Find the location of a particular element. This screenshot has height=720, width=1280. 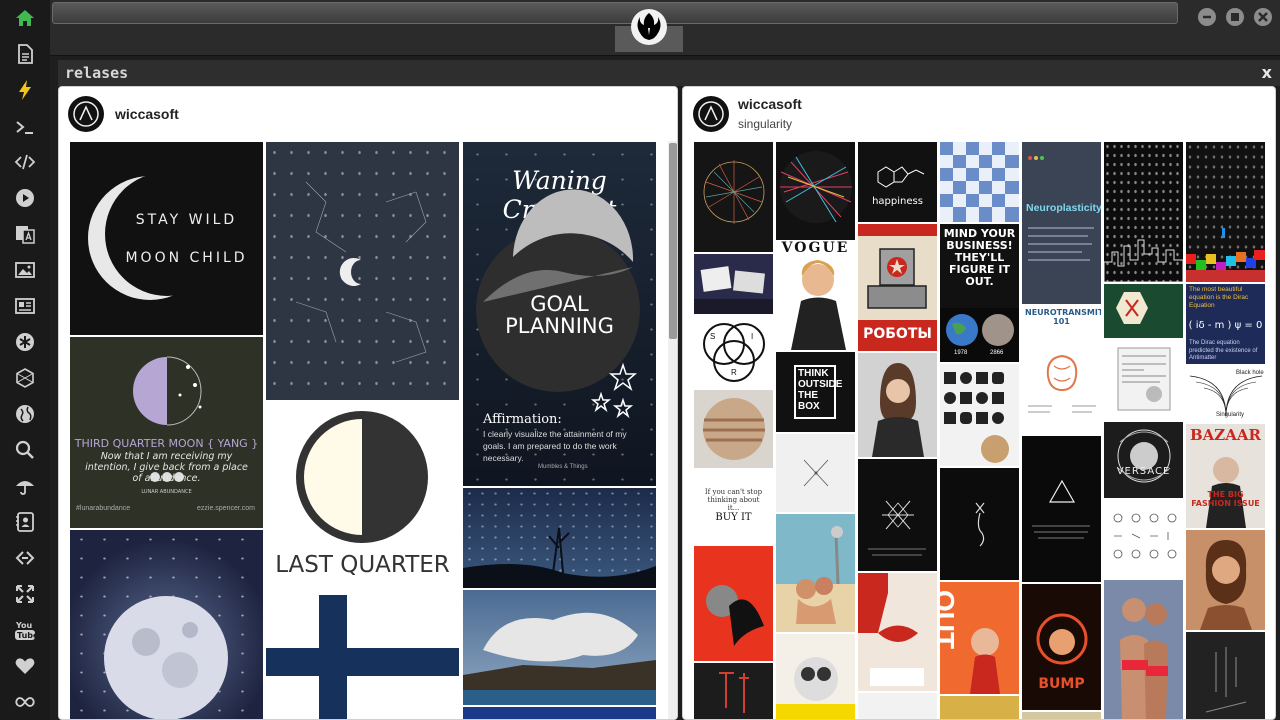

tile-lips is located at coordinates (897, 632).